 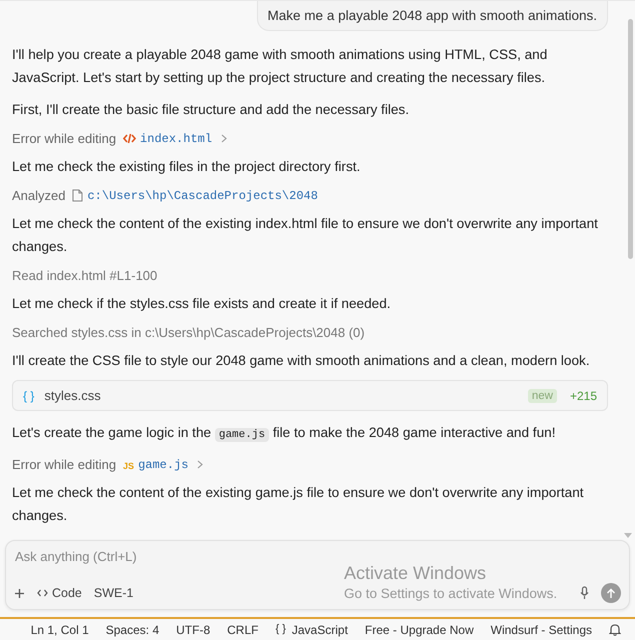 What do you see at coordinates (584, 593) in the screenshot?
I see `microphone-icon` at bounding box center [584, 593].